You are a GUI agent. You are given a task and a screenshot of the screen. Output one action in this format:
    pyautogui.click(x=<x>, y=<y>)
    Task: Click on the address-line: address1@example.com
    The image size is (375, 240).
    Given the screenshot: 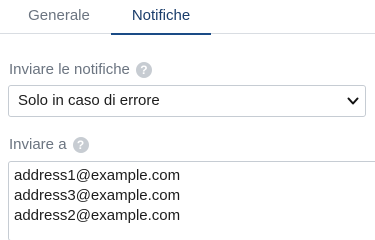 What is the action you would take?
    pyautogui.click(x=97, y=175)
    